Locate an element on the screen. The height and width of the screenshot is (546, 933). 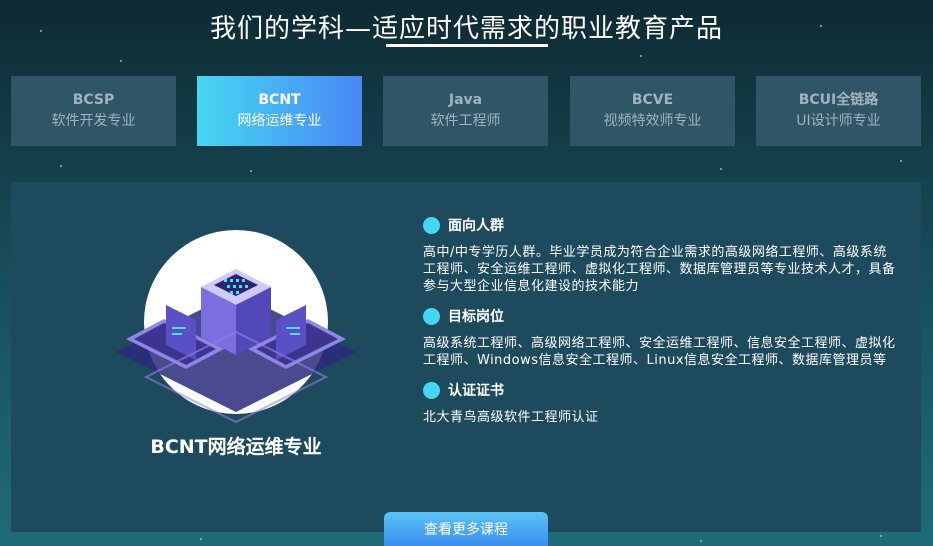
tab-name: UI设计师专业 is located at coordinates (838, 121).